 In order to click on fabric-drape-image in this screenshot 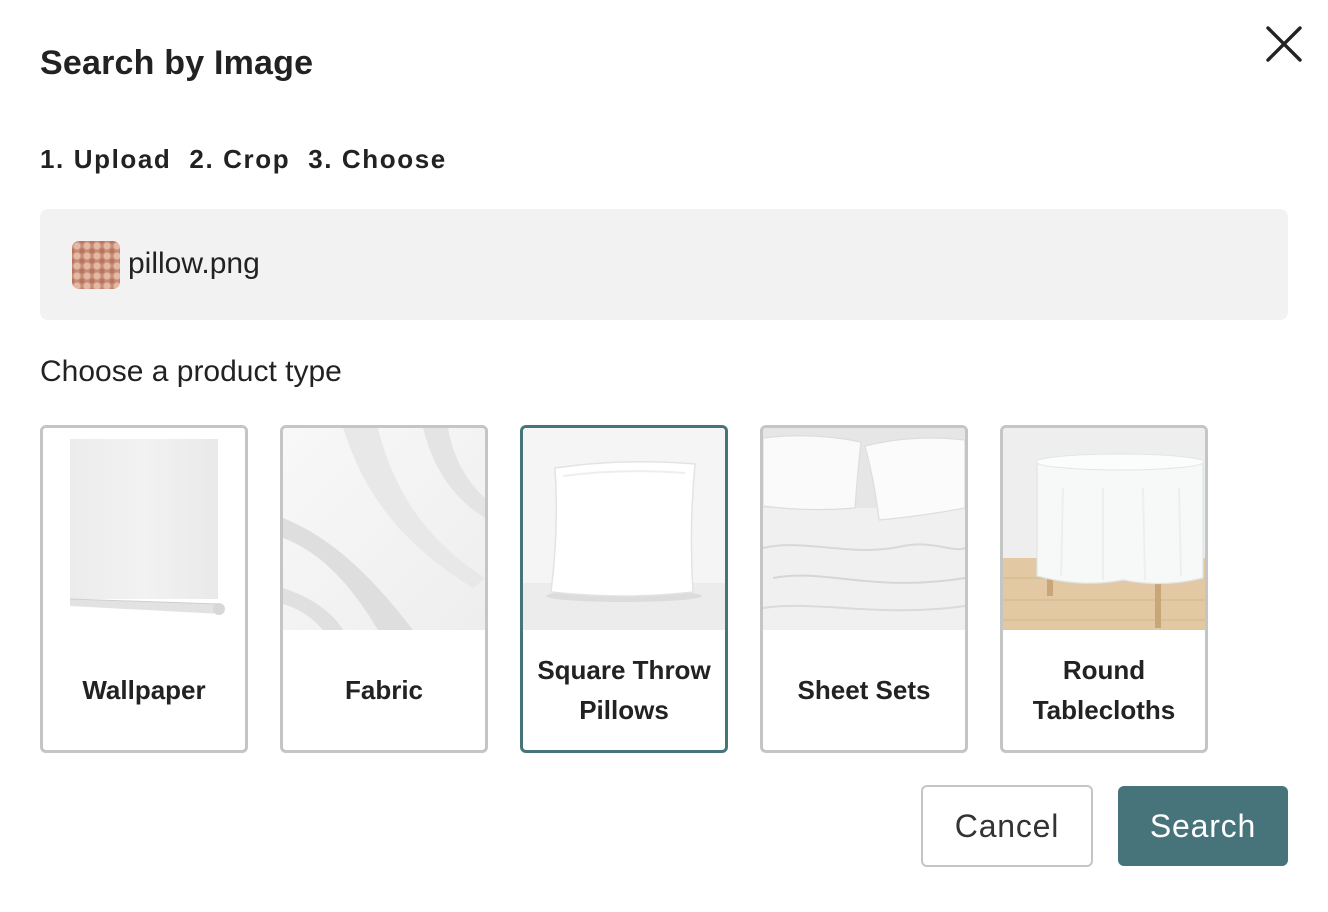, I will do `click(384, 529)`.